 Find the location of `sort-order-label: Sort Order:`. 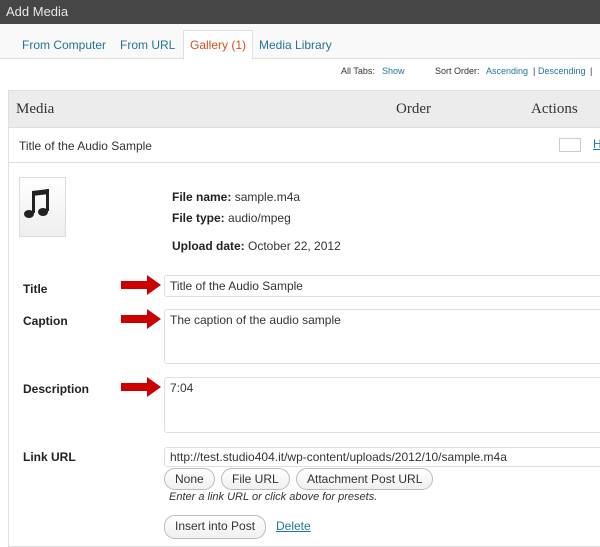

sort-order-label: Sort Order: is located at coordinates (457, 71).